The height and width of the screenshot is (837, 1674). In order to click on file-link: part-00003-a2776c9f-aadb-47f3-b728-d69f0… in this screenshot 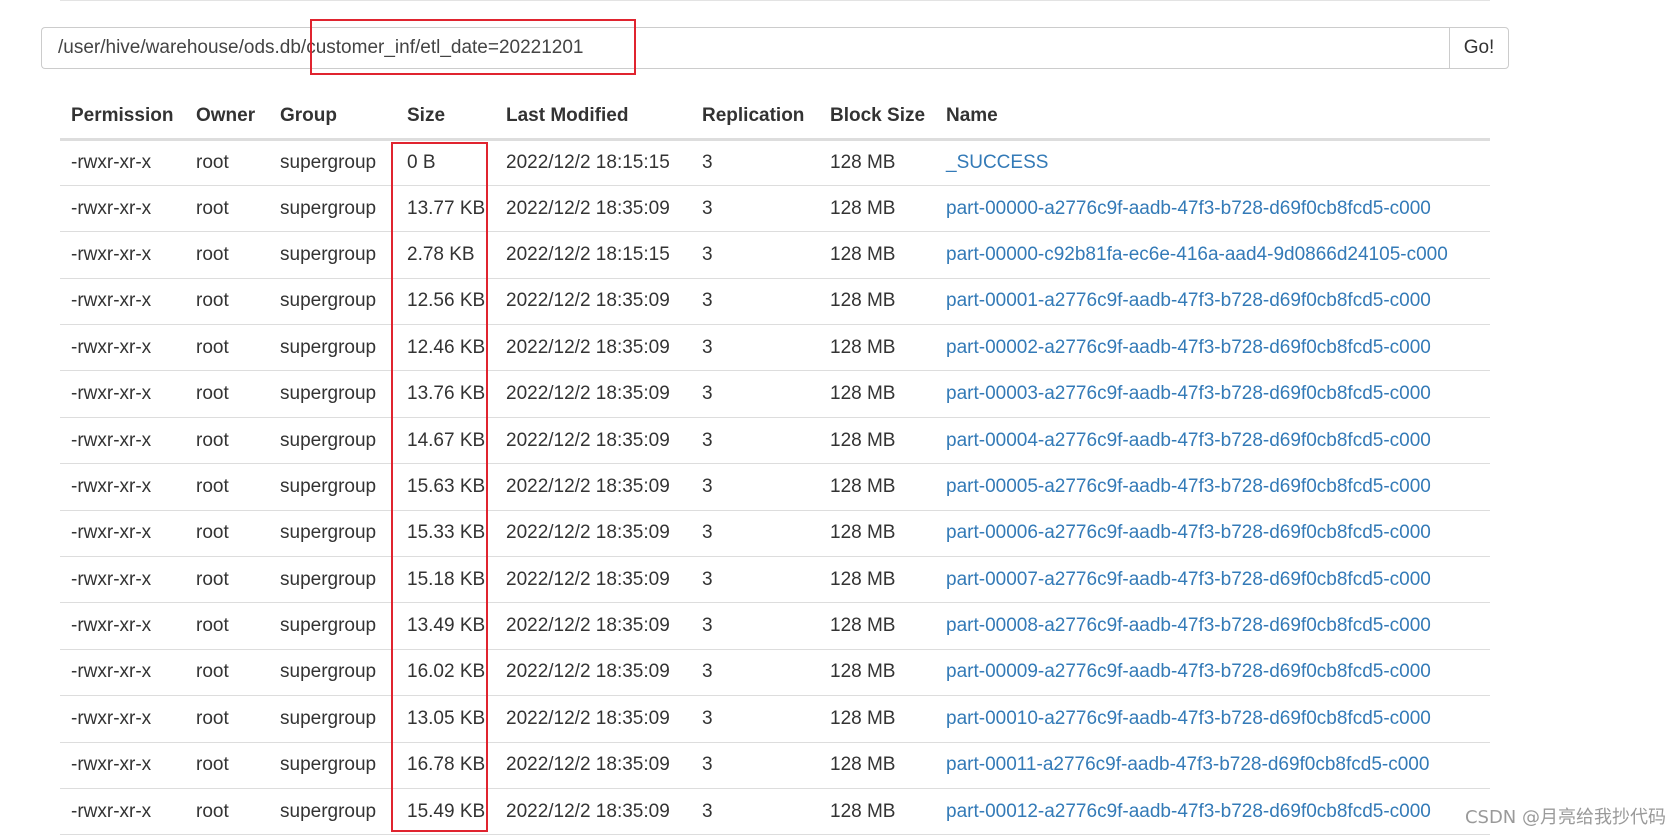, I will do `click(1188, 393)`.